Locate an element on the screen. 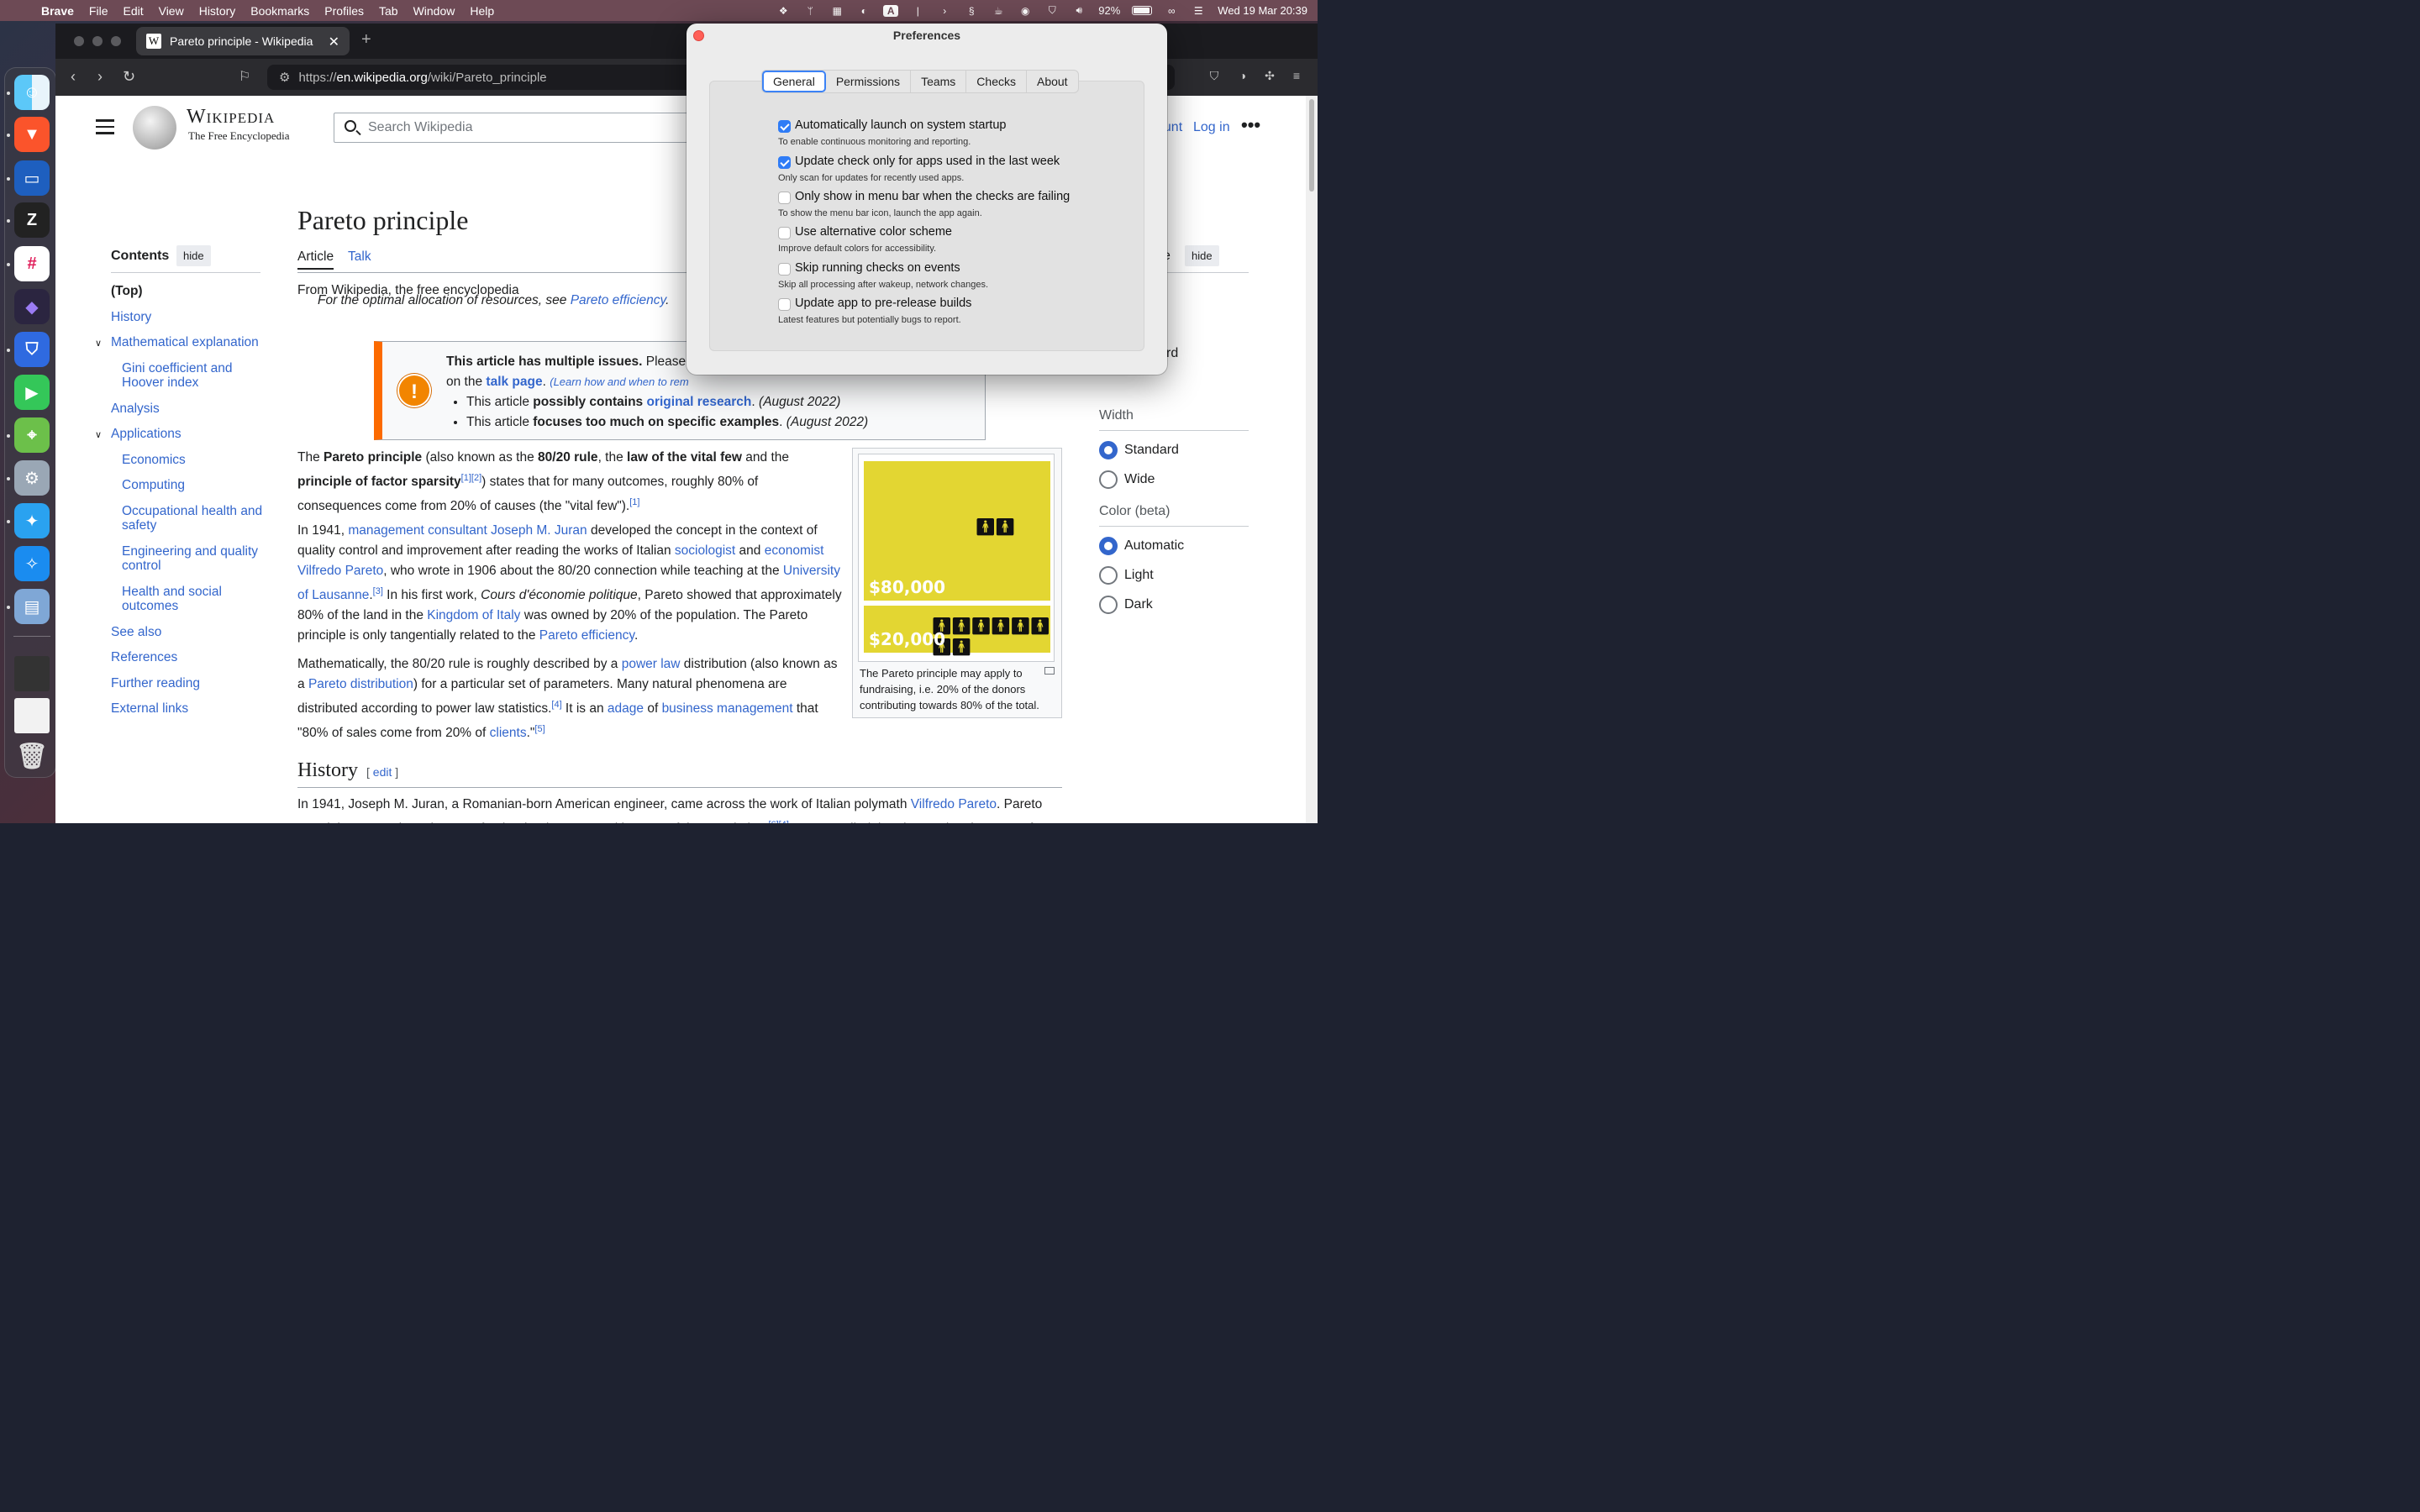 This screenshot has height=1512, width=2420. safari-icon: ✧ is located at coordinates (32, 563).